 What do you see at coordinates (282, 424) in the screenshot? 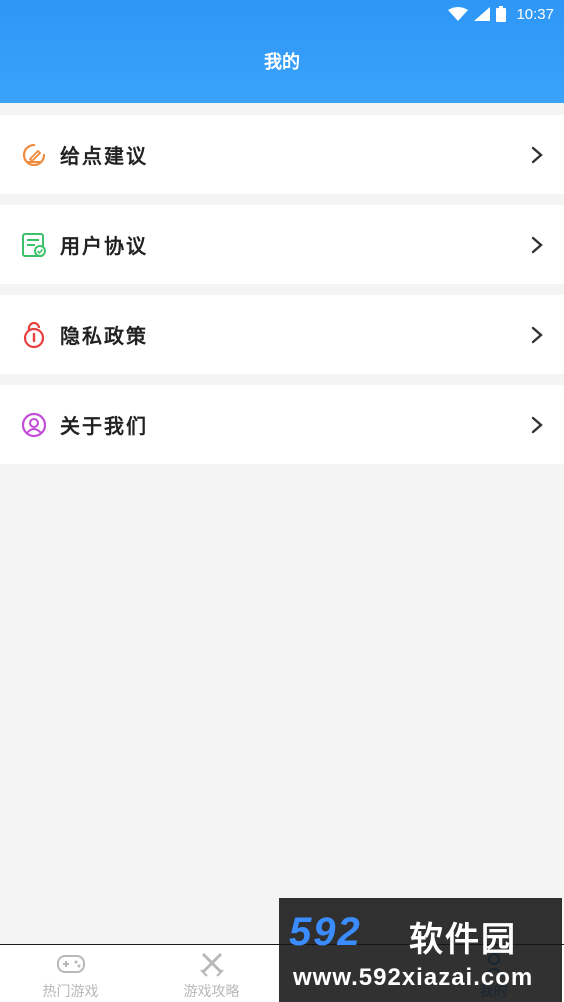
I see `menu-item-about-us: 关于我们` at bounding box center [282, 424].